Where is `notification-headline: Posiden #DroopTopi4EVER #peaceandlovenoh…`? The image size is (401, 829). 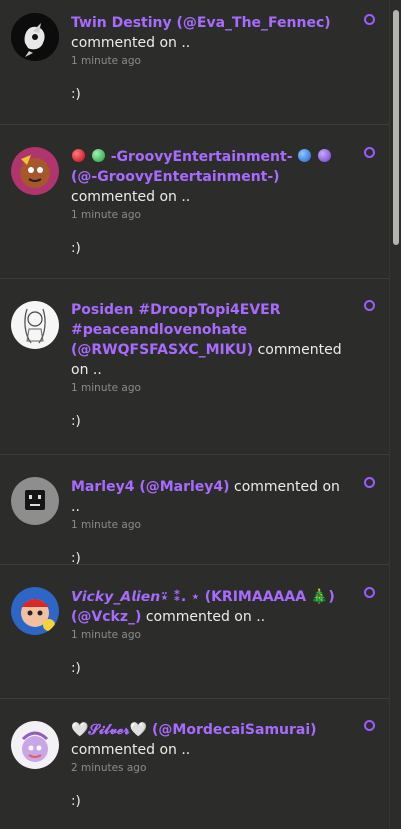 notification-headline: Posiden #DroopTopi4EVER #peaceandlovenoh… is located at coordinates (210, 340).